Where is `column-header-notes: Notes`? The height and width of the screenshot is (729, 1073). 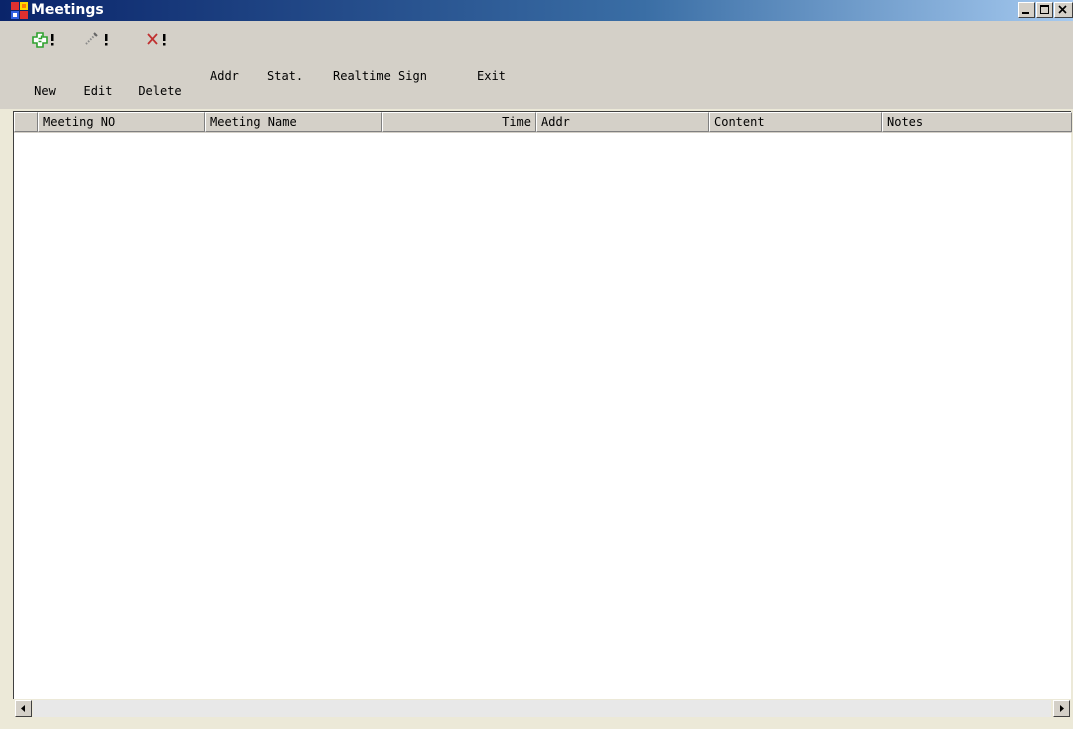 column-header-notes: Notes is located at coordinates (977, 122).